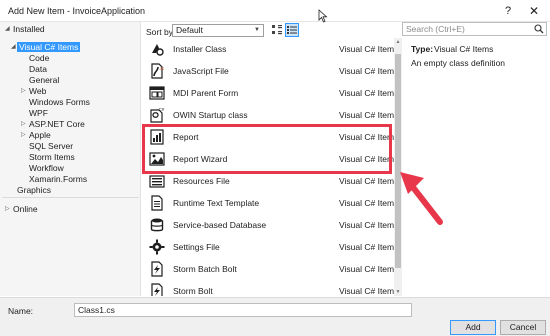 Image resolution: width=550 pixels, height=336 pixels. What do you see at coordinates (193, 291) in the screenshot?
I see `item-name: Storm Bolt` at bounding box center [193, 291].